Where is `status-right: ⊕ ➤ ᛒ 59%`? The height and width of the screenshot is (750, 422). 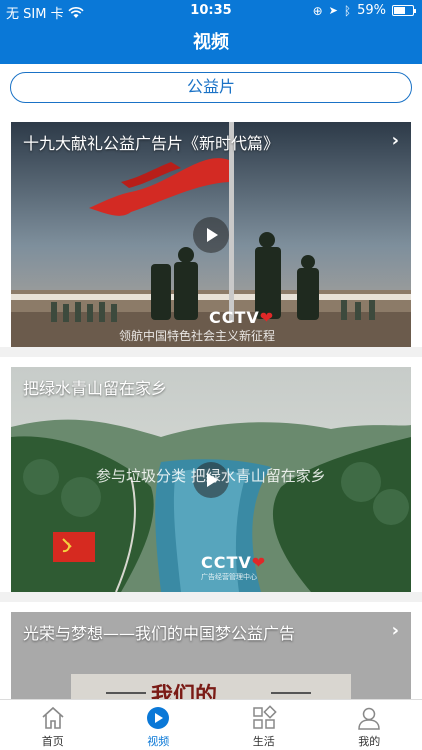
status-right: ⊕ ➤ ᛒ 59% is located at coordinates (364, 10).